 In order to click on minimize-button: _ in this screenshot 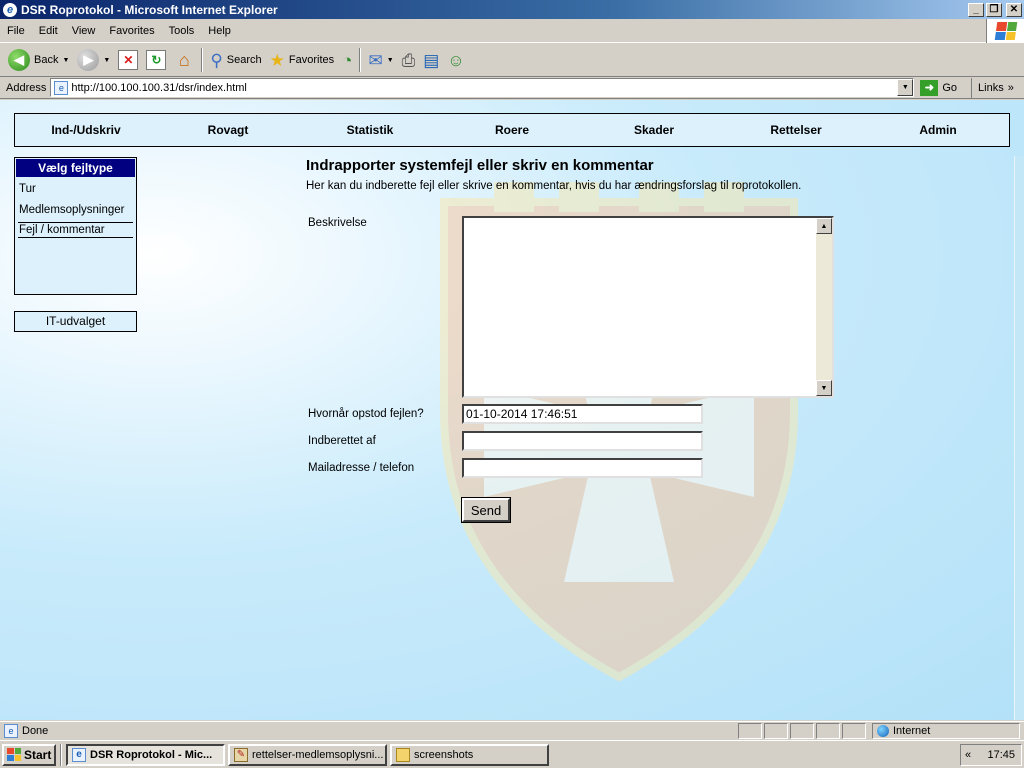, I will do `click(976, 9)`.